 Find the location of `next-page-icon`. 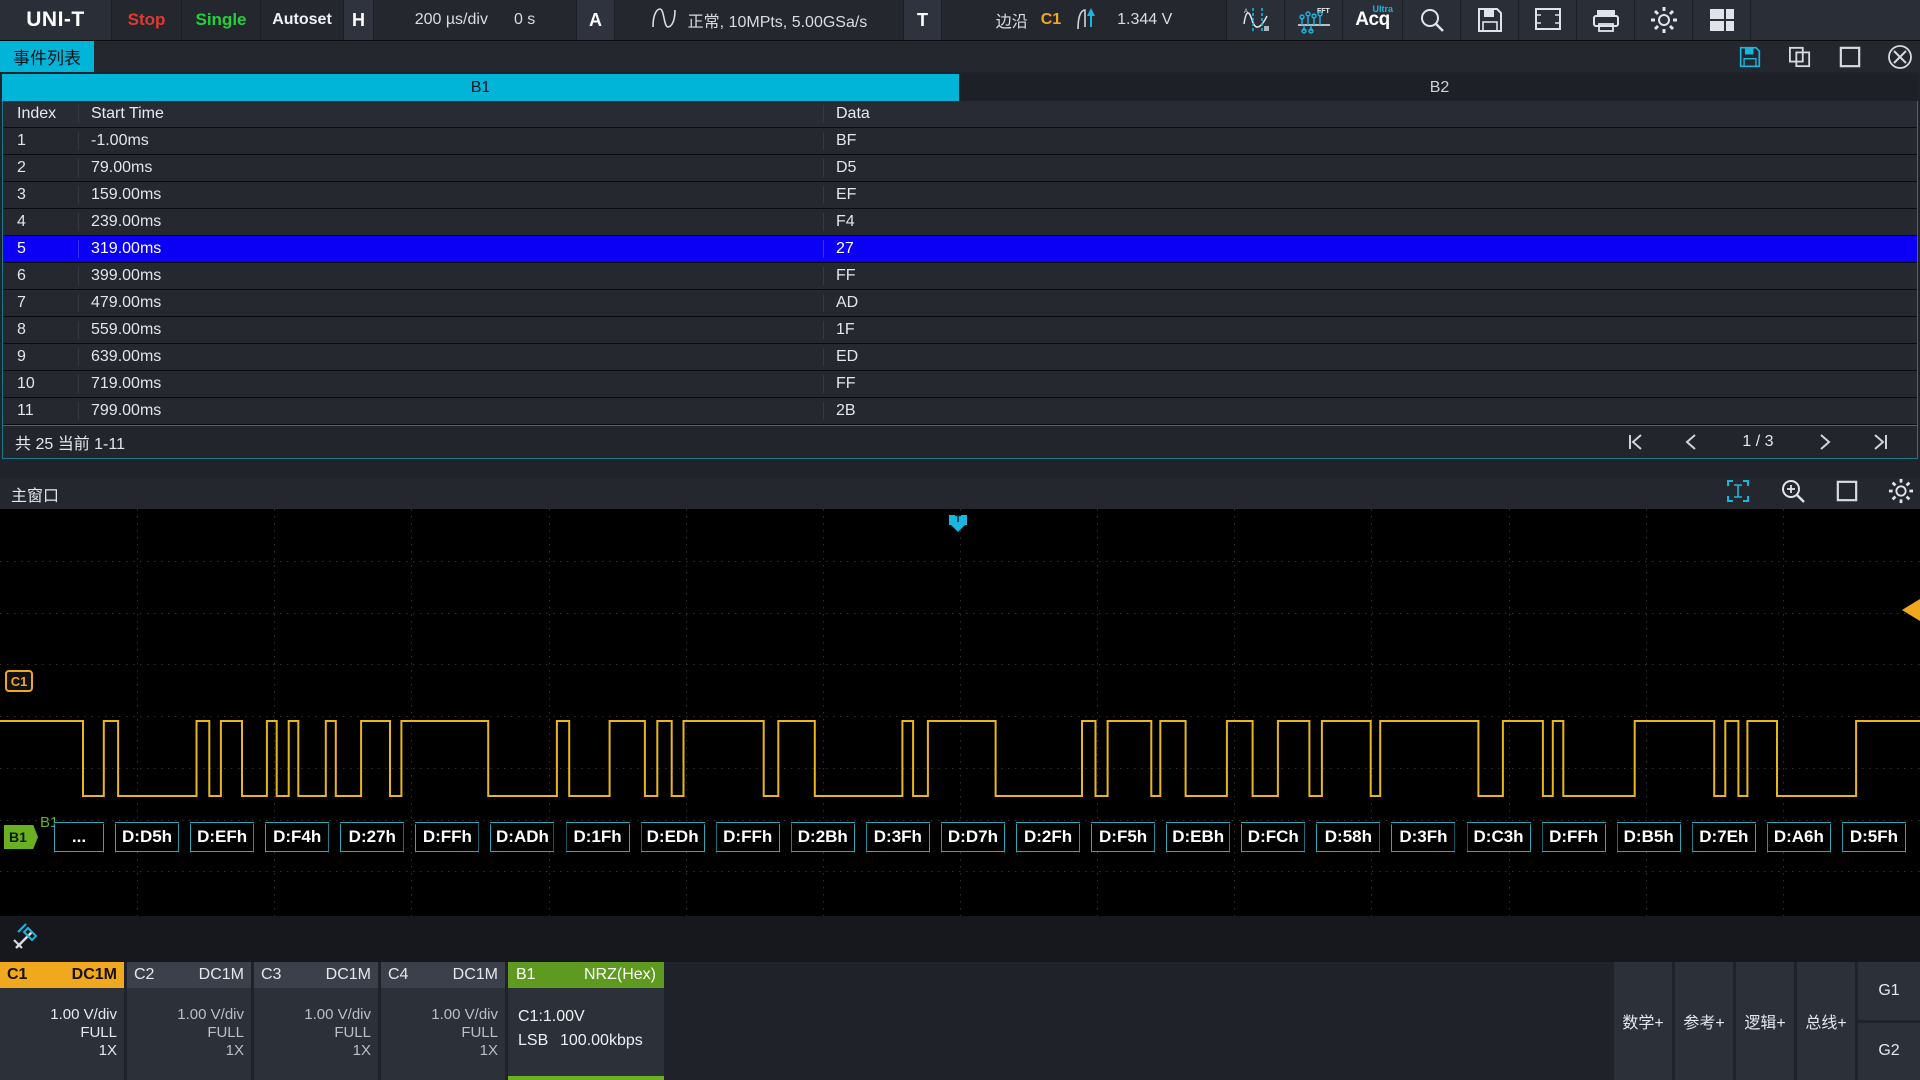

next-page-icon is located at coordinates (1825, 441).